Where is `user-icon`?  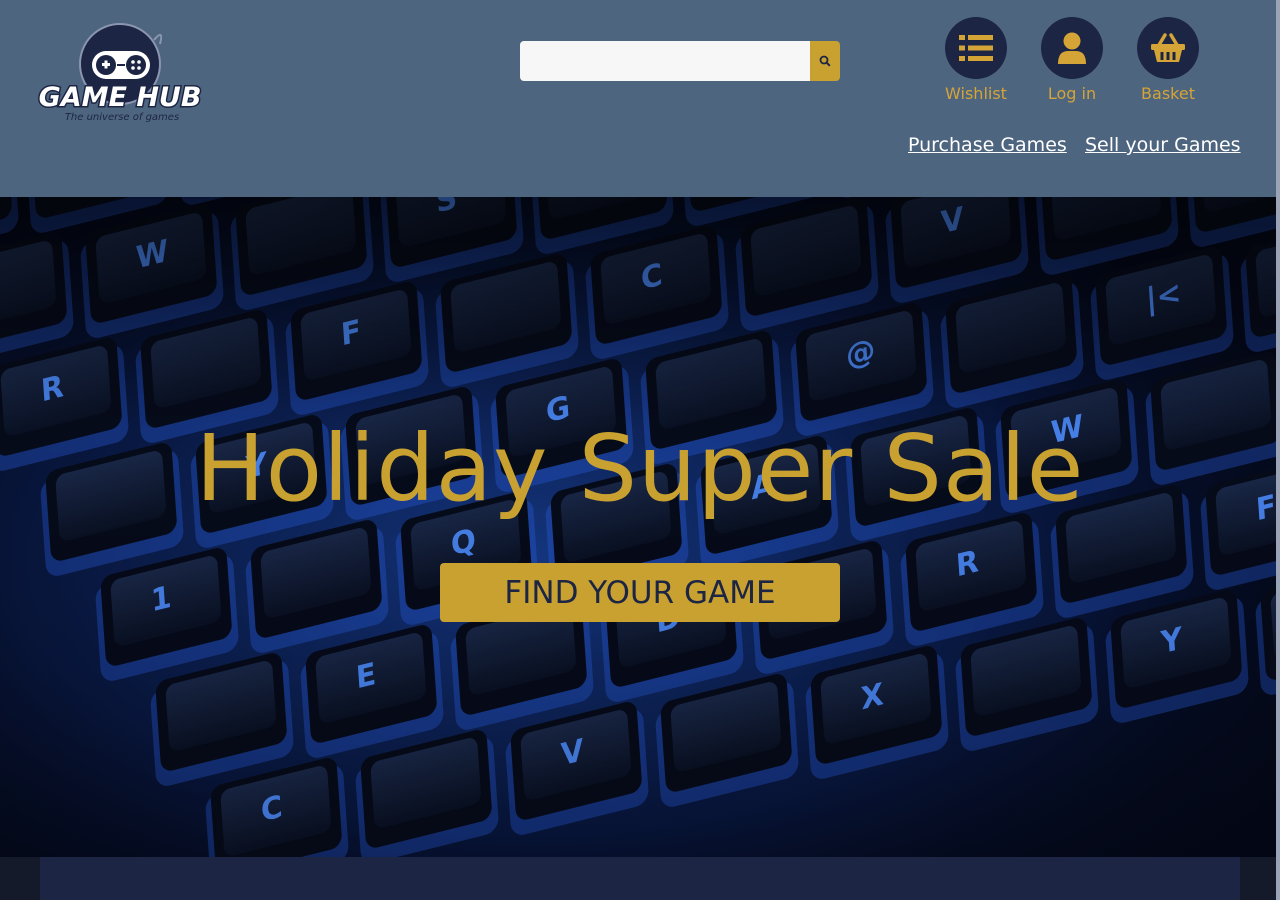 user-icon is located at coordinates (1072, 48).